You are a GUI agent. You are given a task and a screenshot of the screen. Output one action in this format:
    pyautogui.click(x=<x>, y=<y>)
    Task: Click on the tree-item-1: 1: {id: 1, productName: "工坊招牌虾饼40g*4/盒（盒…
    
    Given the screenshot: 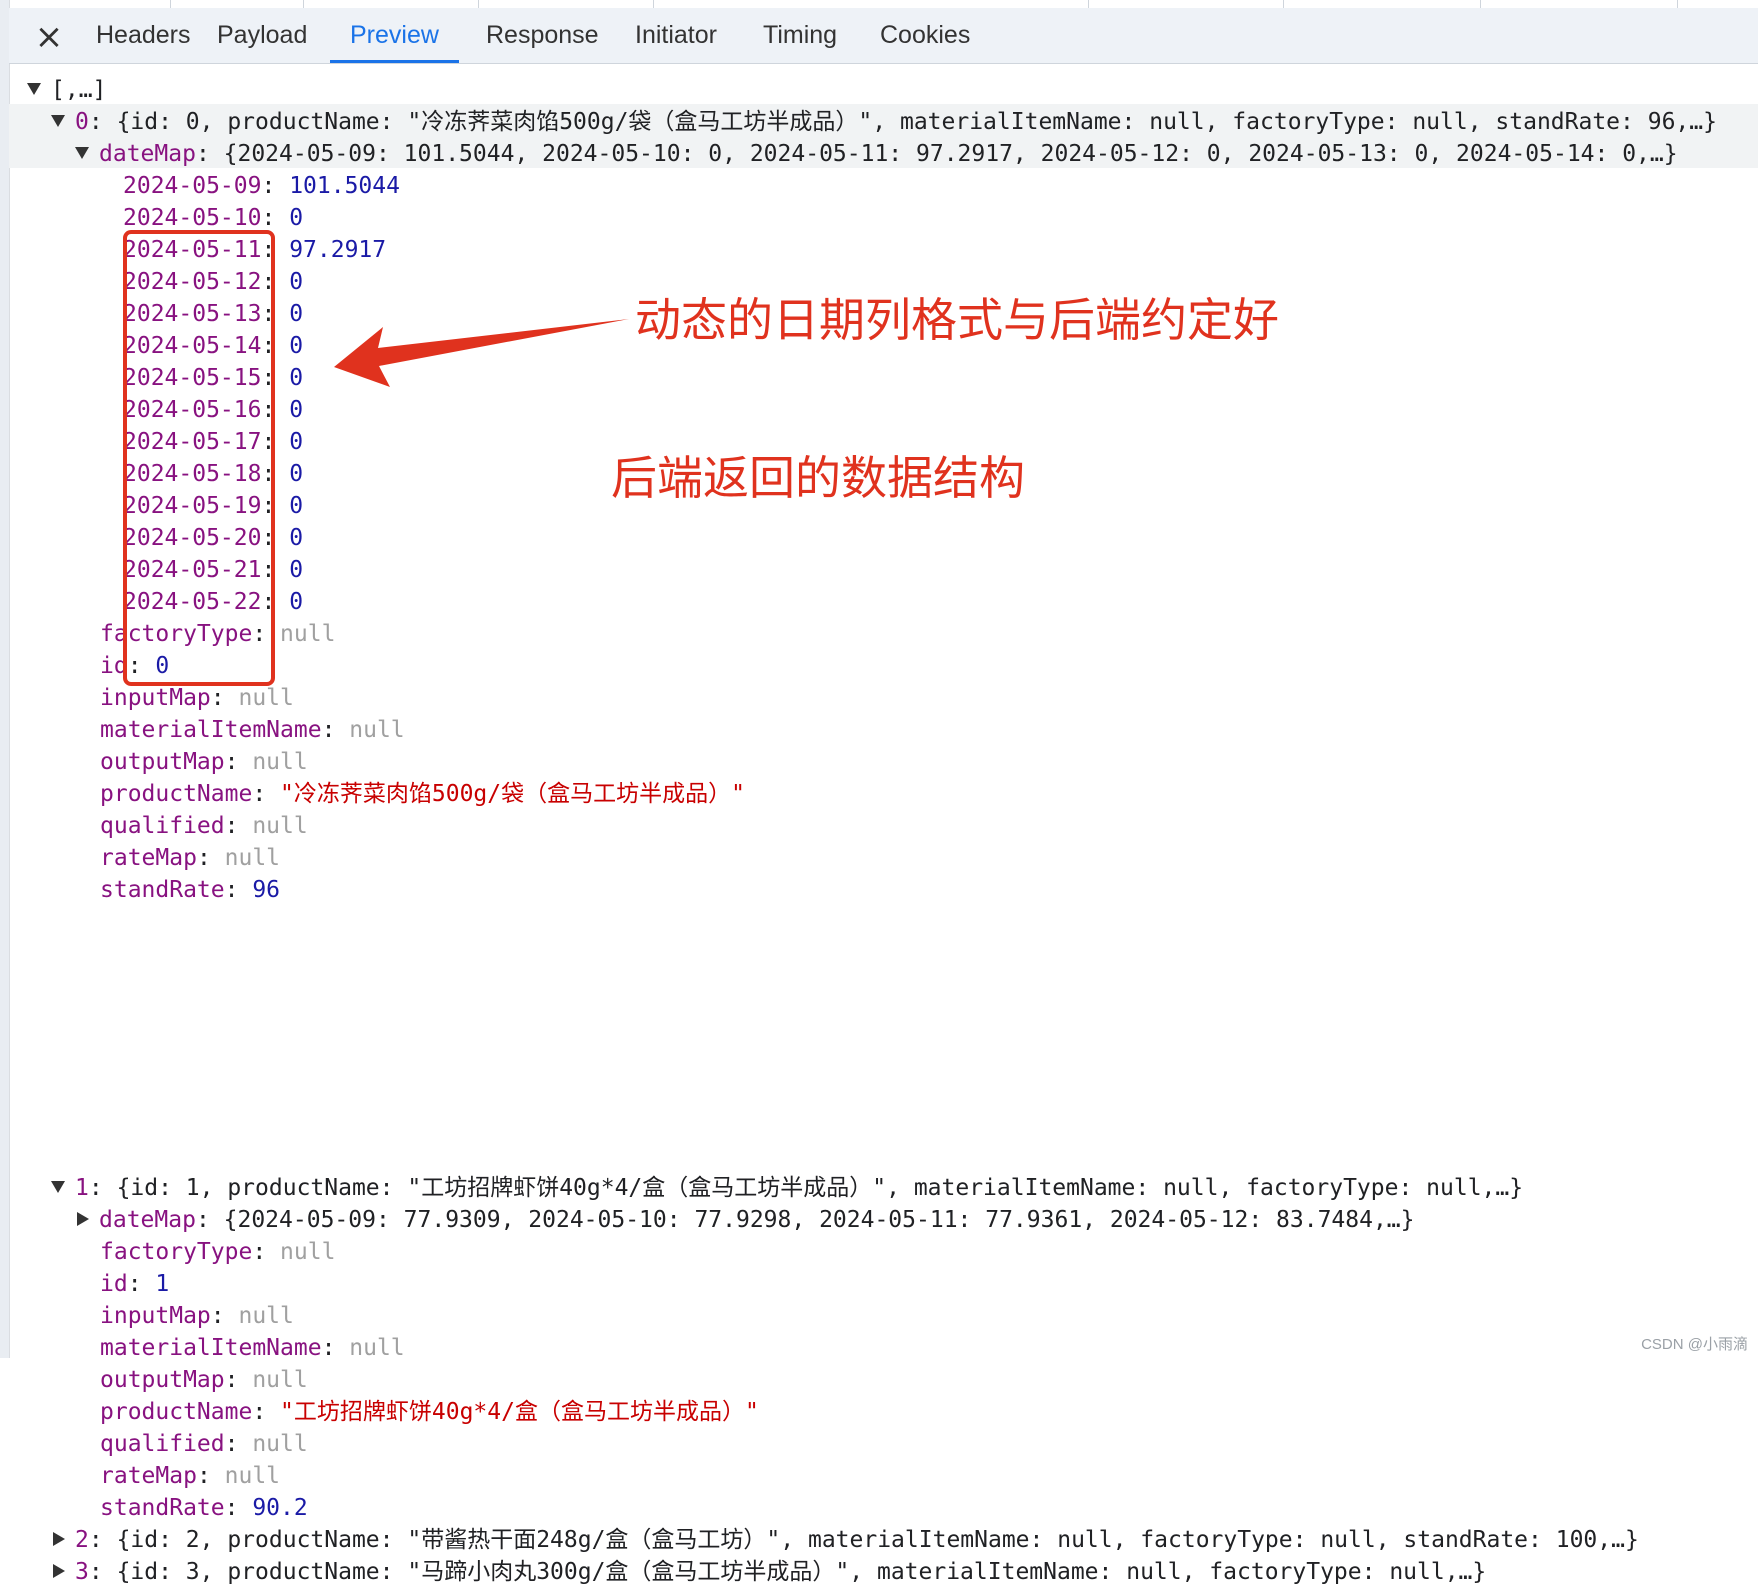 What is the action you would take?
    pyautogui.click(x=787, y=1188)
    